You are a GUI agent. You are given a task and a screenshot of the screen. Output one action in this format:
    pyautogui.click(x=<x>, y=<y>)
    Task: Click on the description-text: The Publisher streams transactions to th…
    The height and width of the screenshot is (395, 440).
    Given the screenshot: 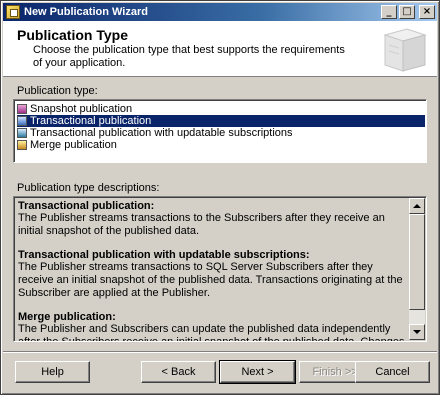 What is the action you would take?
    pyautogui.click(x=201, y=224)
    